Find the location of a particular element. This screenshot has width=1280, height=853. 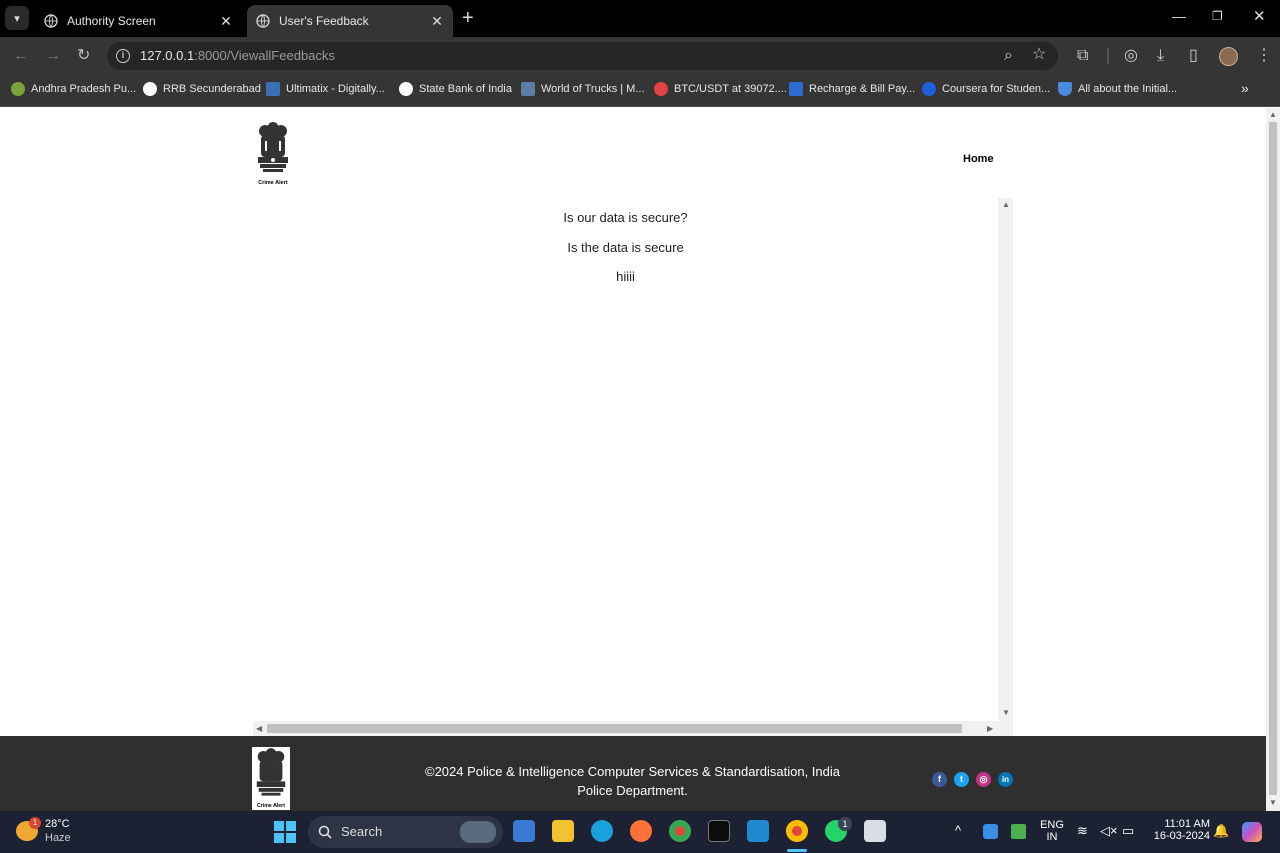

menu-kebab-icon: ⋮ is located at coordinates (1264, 56).